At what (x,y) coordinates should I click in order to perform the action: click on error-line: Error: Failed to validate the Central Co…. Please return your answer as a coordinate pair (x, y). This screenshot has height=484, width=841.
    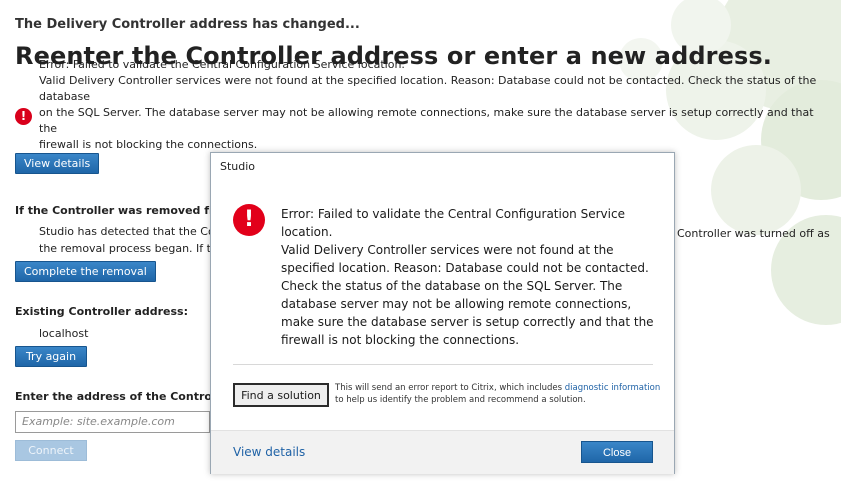
    Looking at the image, I should click on (222, 64).